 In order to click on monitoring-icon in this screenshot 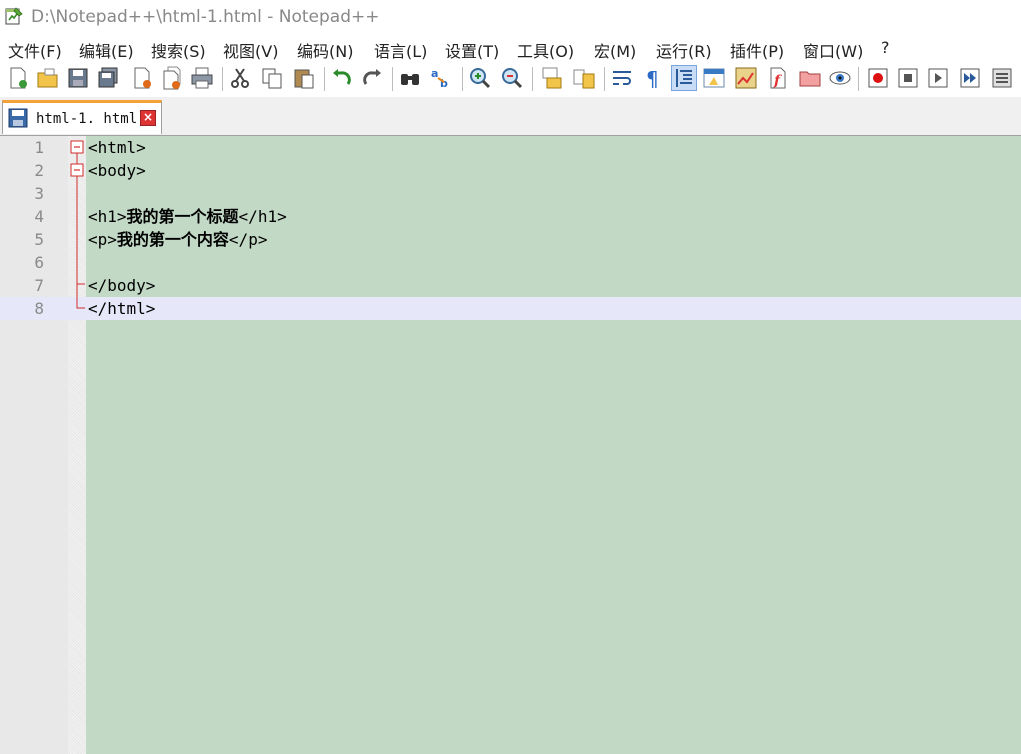, I will do `click(840, 78)`.